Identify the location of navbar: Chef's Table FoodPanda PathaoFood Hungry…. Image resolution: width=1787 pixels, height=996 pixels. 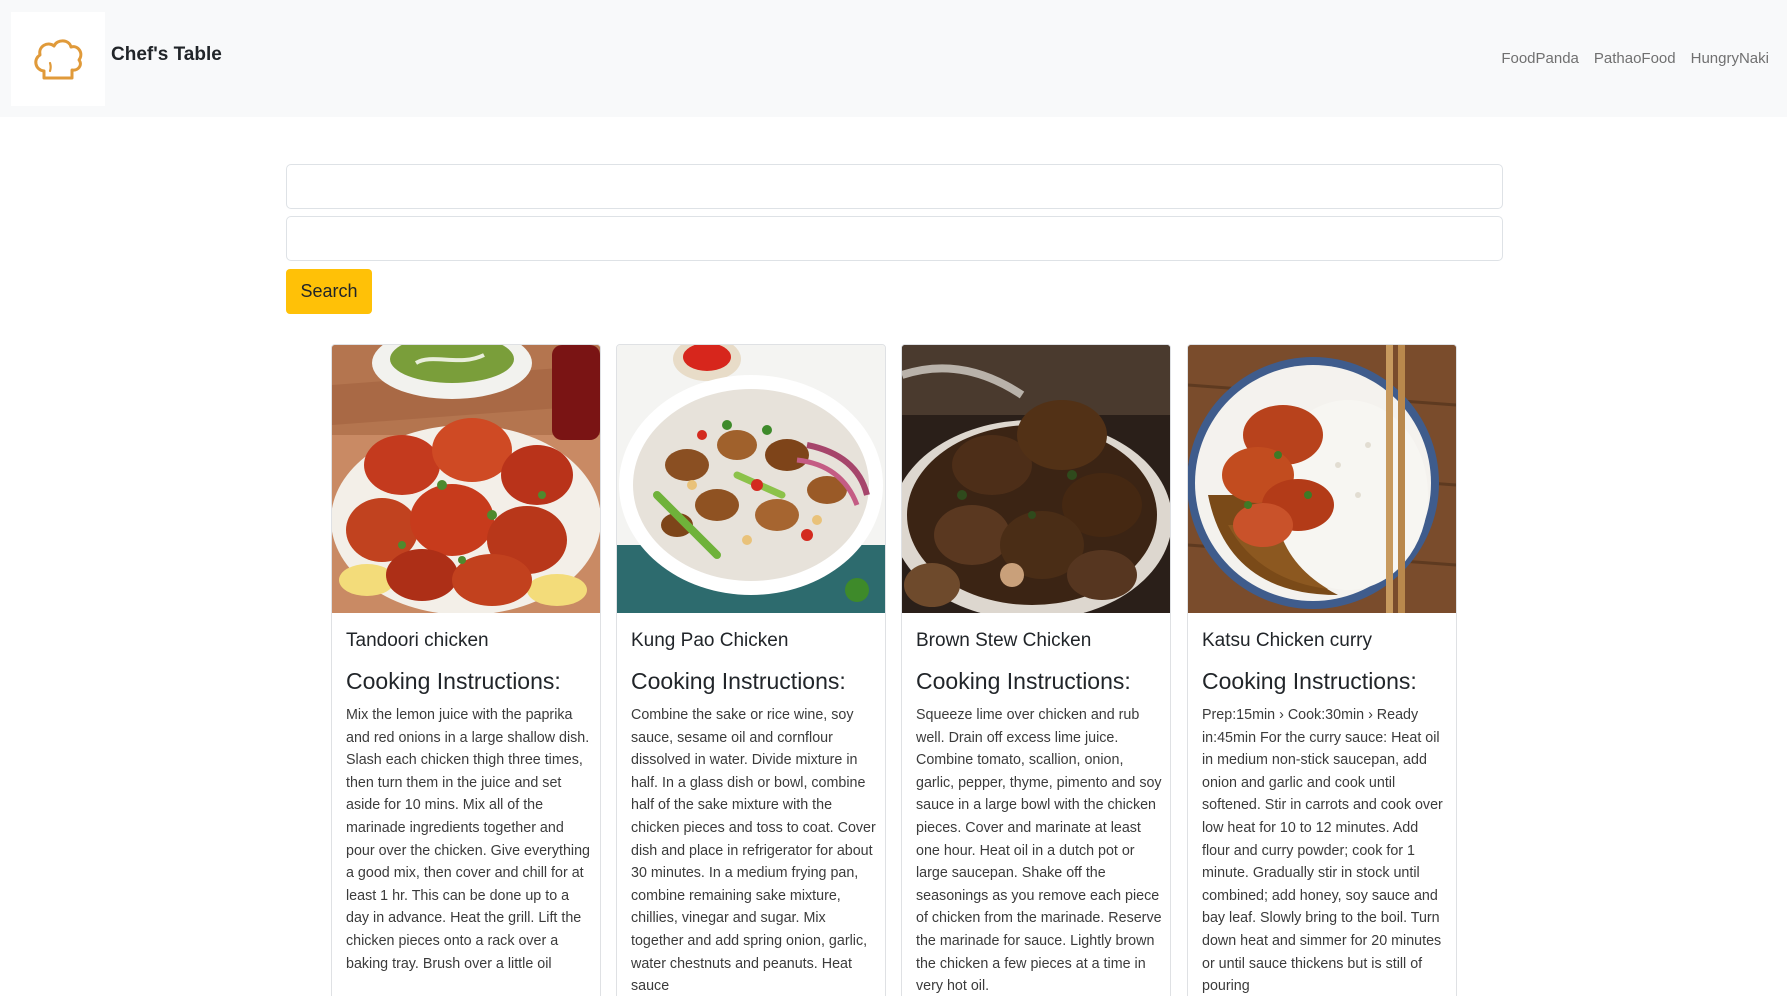
(893, 58).